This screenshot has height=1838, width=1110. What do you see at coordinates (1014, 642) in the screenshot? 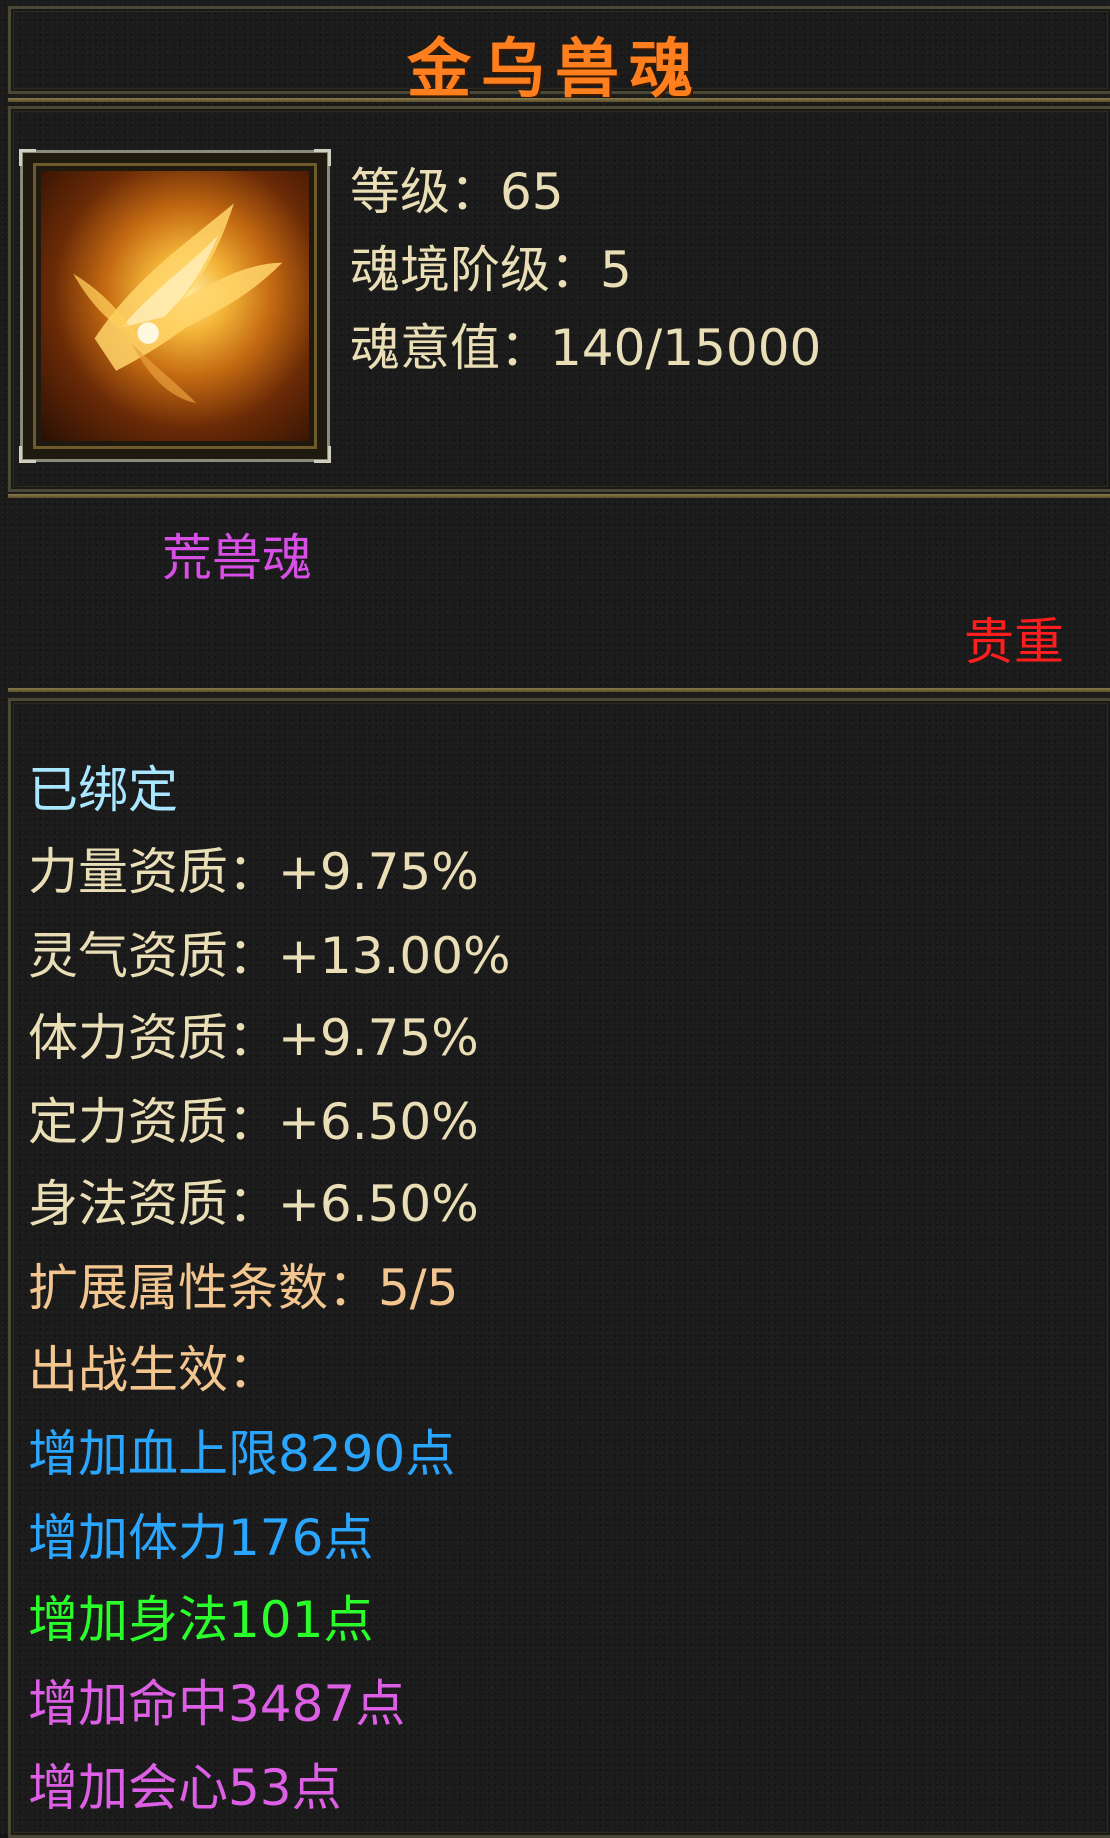
I see `rarity-label: 贵重` at bounding box center [1014, 642].